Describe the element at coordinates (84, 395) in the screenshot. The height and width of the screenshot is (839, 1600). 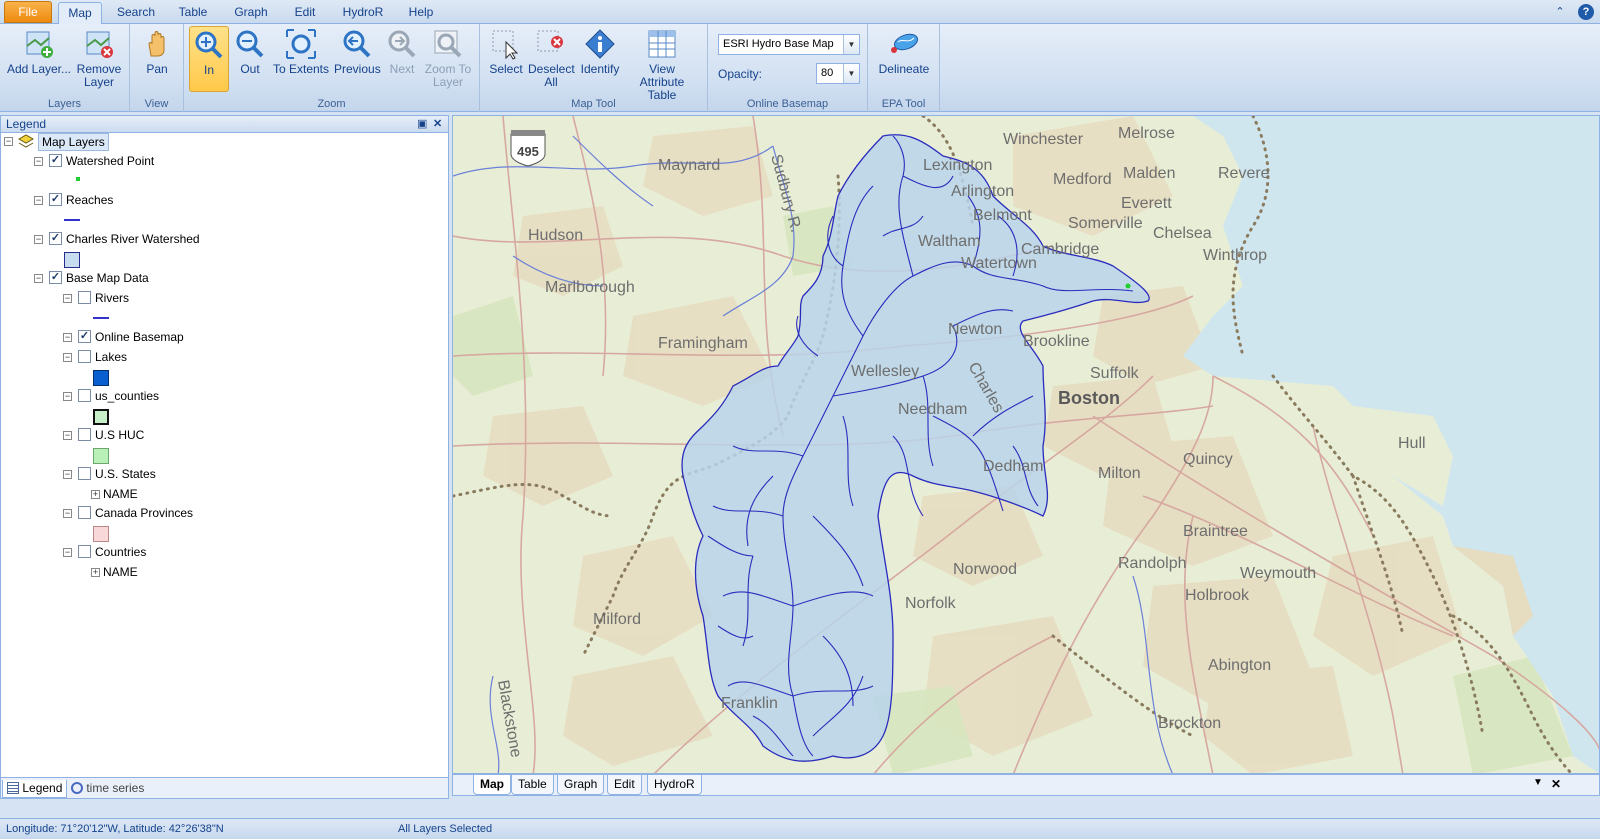
I see `checkbox-us-counties` at that location.